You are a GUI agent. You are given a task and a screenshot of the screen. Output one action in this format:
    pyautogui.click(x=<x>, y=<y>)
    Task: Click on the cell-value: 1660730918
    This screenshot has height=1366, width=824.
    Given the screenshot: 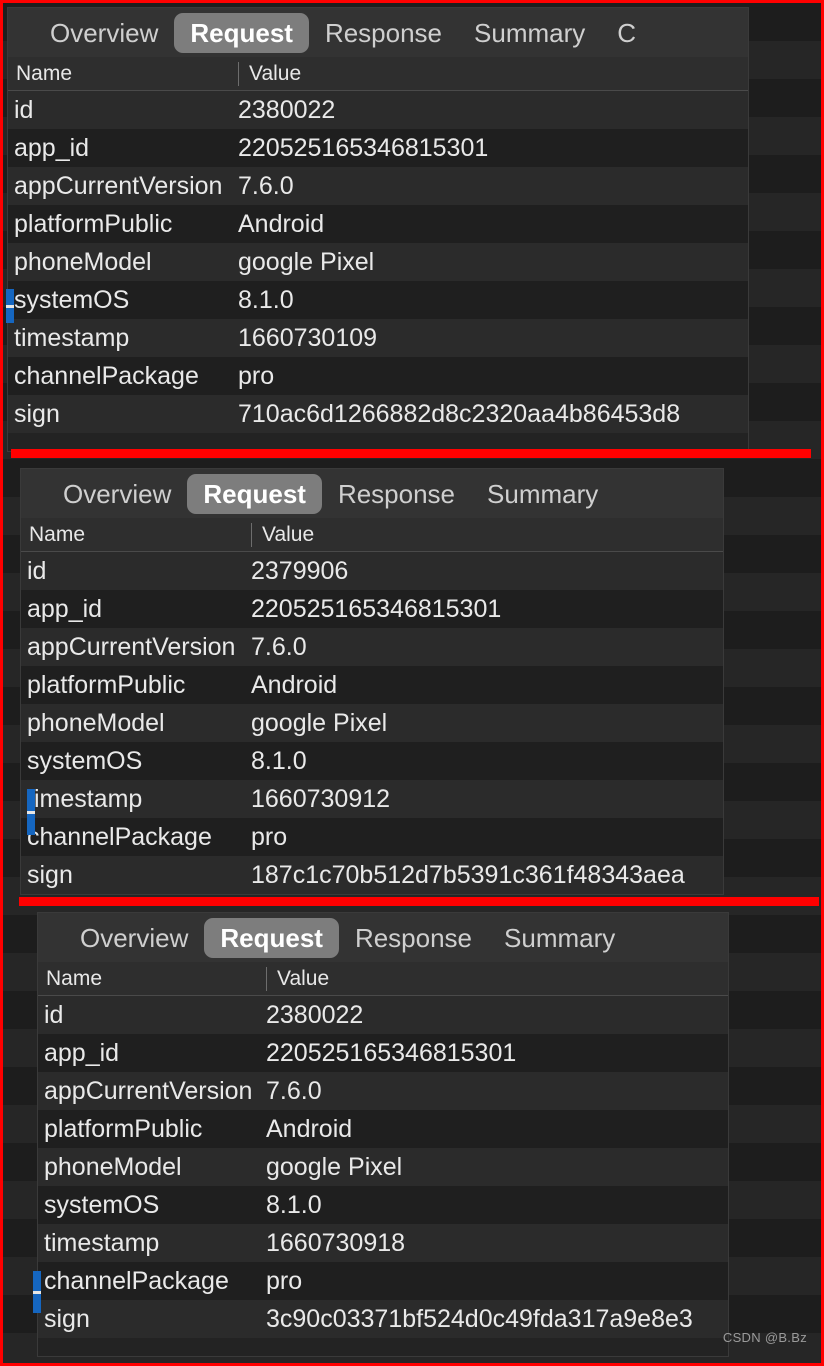 What is the action you would take?
    pyautogui.click(x=336, y=1242)
    